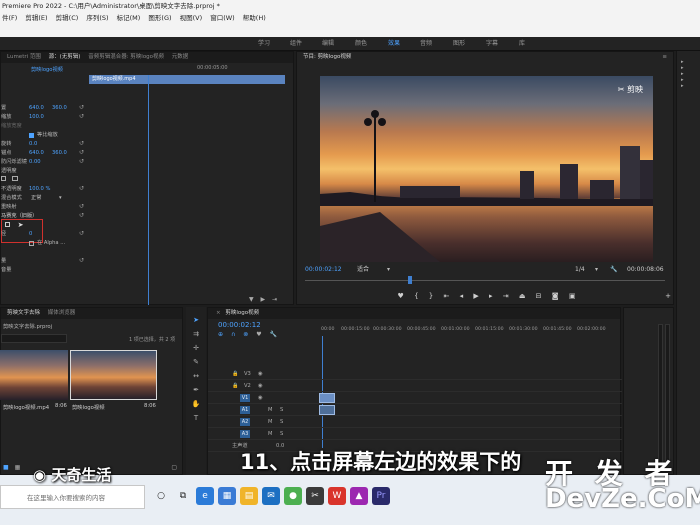  I want to click on go-to-out-icon: ⇥, so click(506, 296).